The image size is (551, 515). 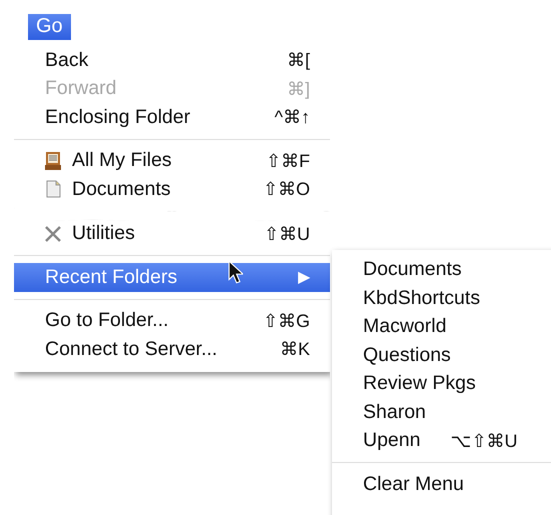 I want to click on menu-item: Clear Menu, so click(x=441, y=484).